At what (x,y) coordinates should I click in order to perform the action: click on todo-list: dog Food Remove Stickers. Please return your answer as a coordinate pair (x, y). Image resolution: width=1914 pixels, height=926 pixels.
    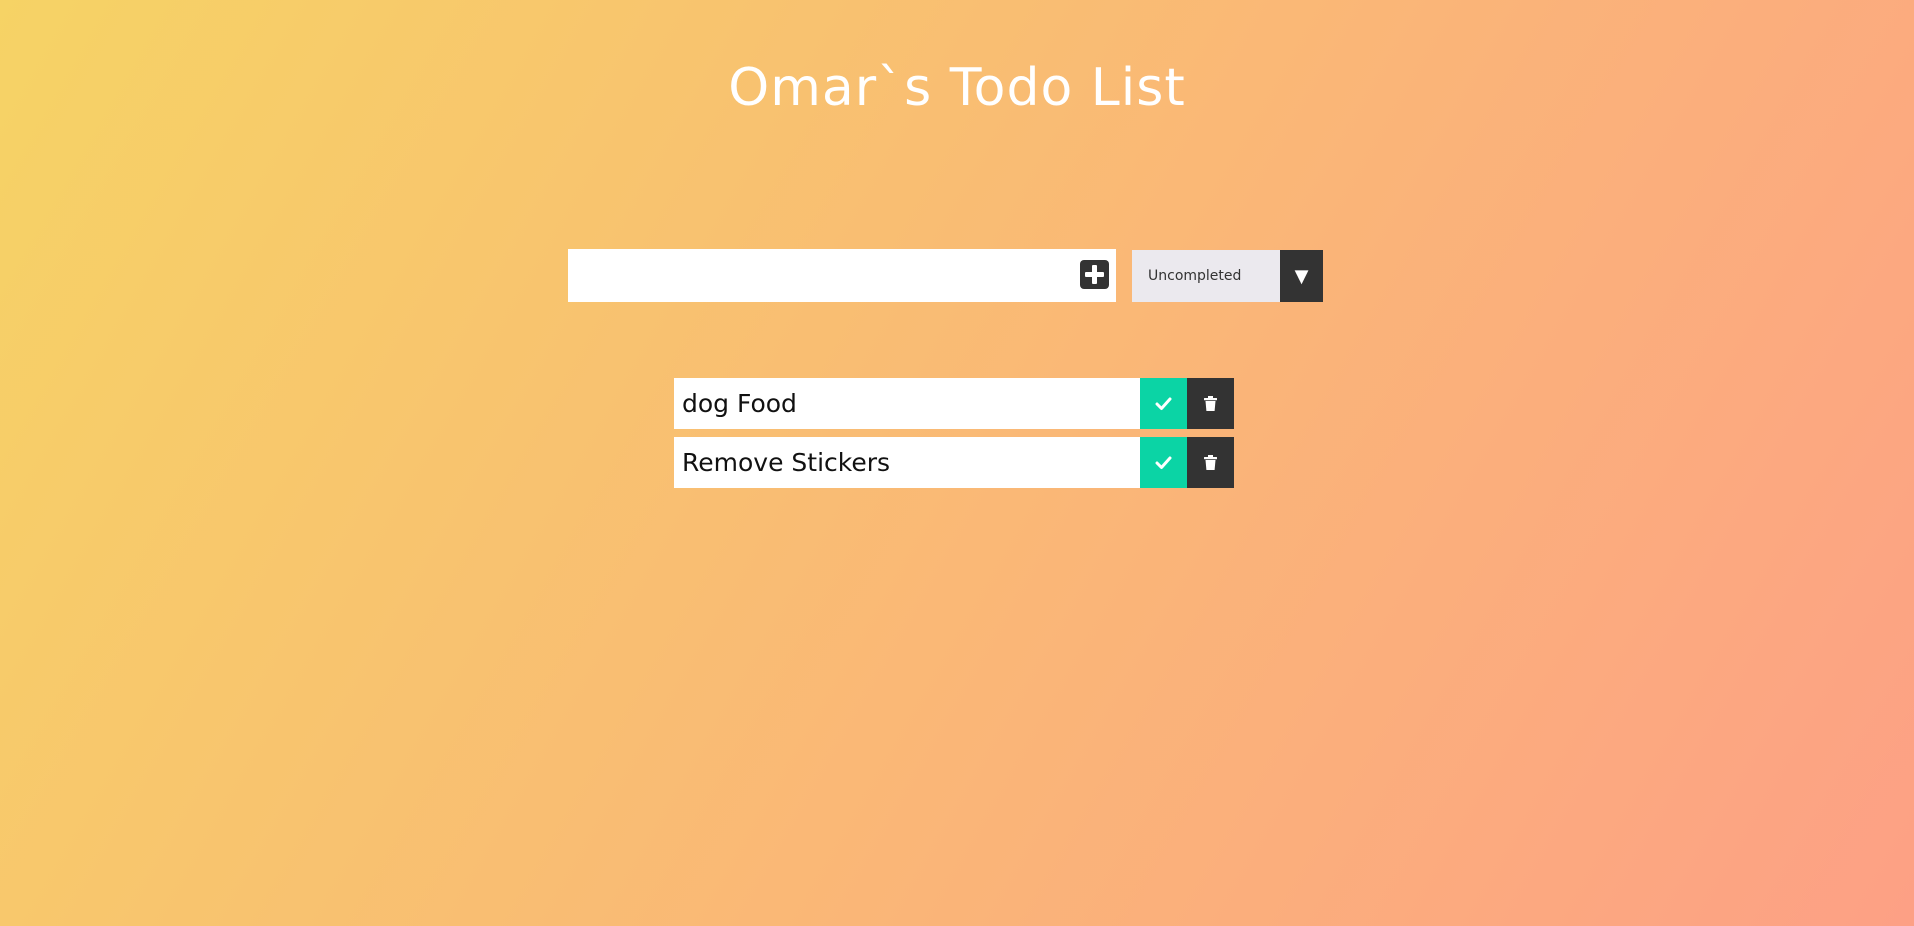
    Looking at the image, I should click on (954, 437).